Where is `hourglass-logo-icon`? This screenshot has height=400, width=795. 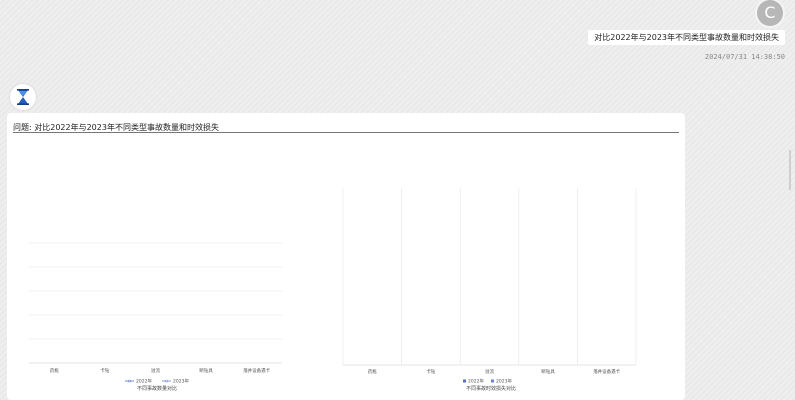 hourglass-logo-icon is located at coordinates (23, 97).